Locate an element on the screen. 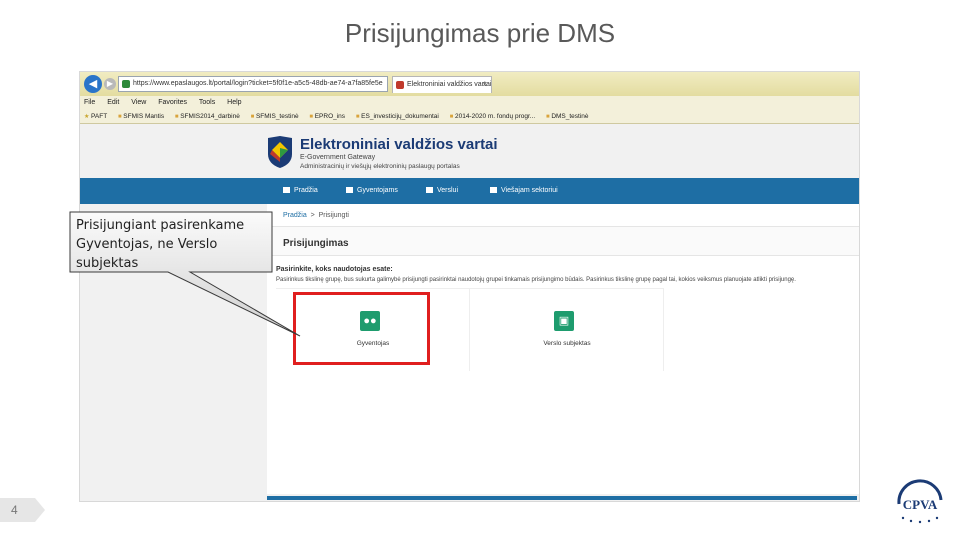  cpva-logo-text: CPVA is located at coordinates (920, 504).